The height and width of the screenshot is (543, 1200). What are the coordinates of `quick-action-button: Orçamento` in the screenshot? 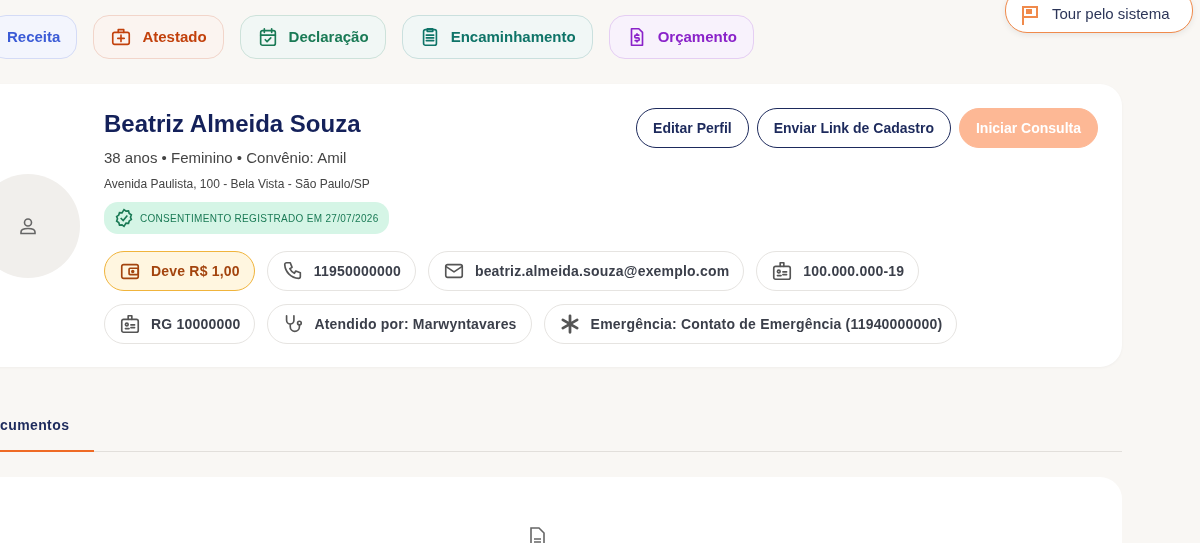 It's located at (681, 37).